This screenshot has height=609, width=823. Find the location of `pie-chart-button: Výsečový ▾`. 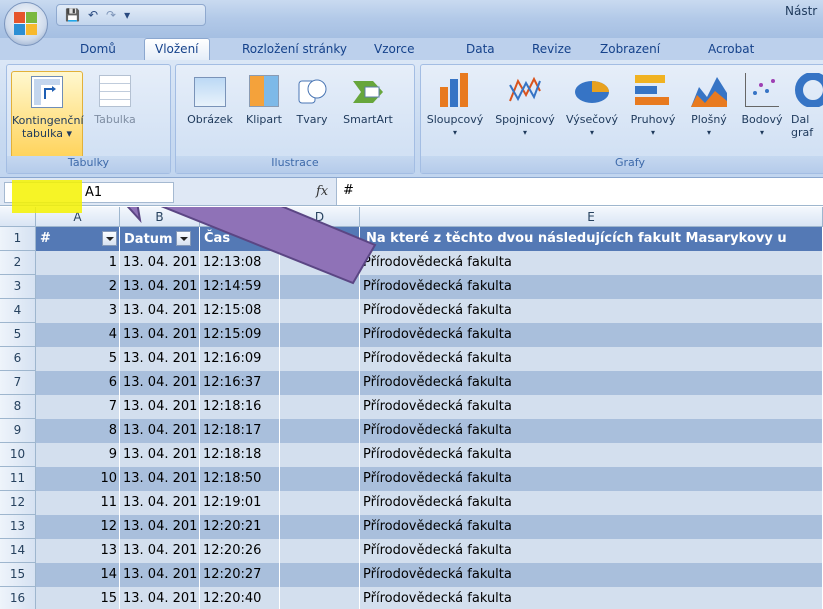

pie-chart-button: Výsečový ▾ is located at coordinates (592, 105).